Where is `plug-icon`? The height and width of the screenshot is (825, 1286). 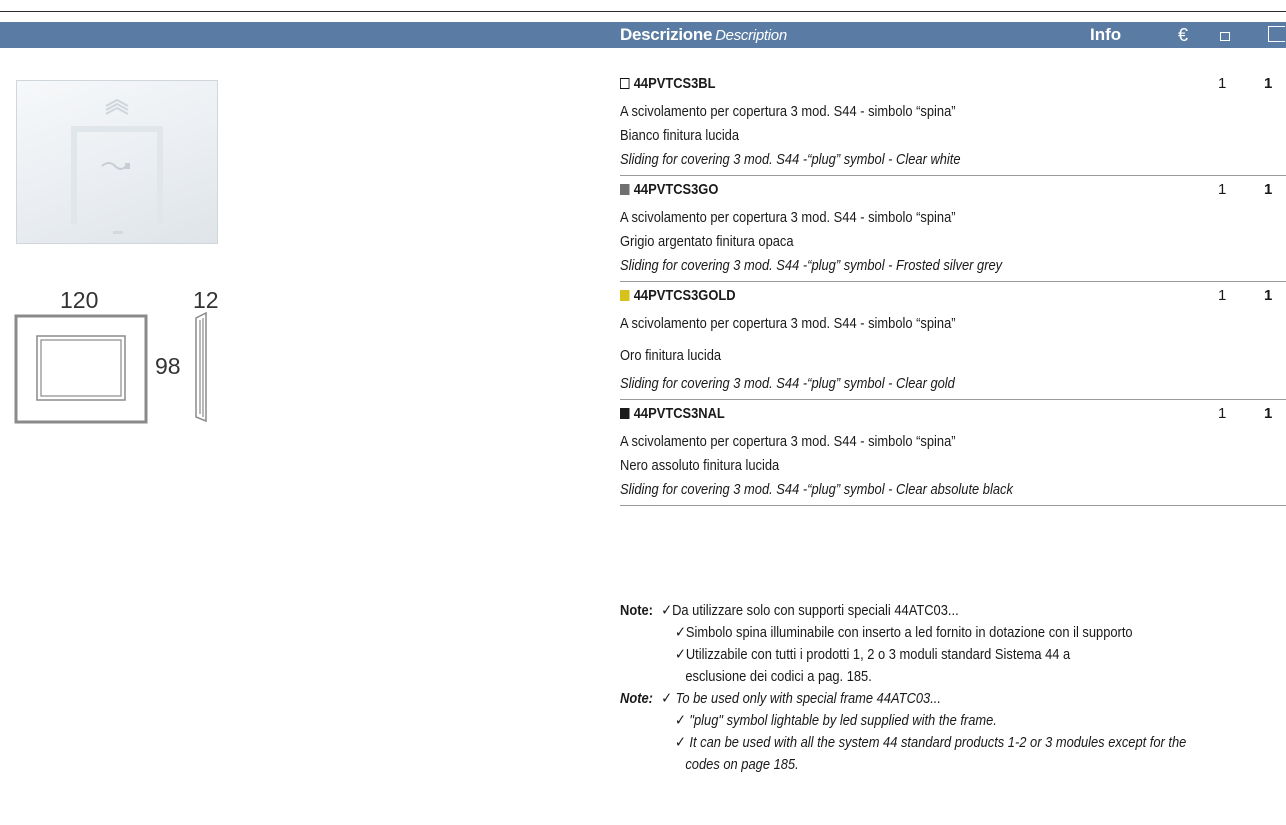
plug-icon is located at coordinates (115, 166).